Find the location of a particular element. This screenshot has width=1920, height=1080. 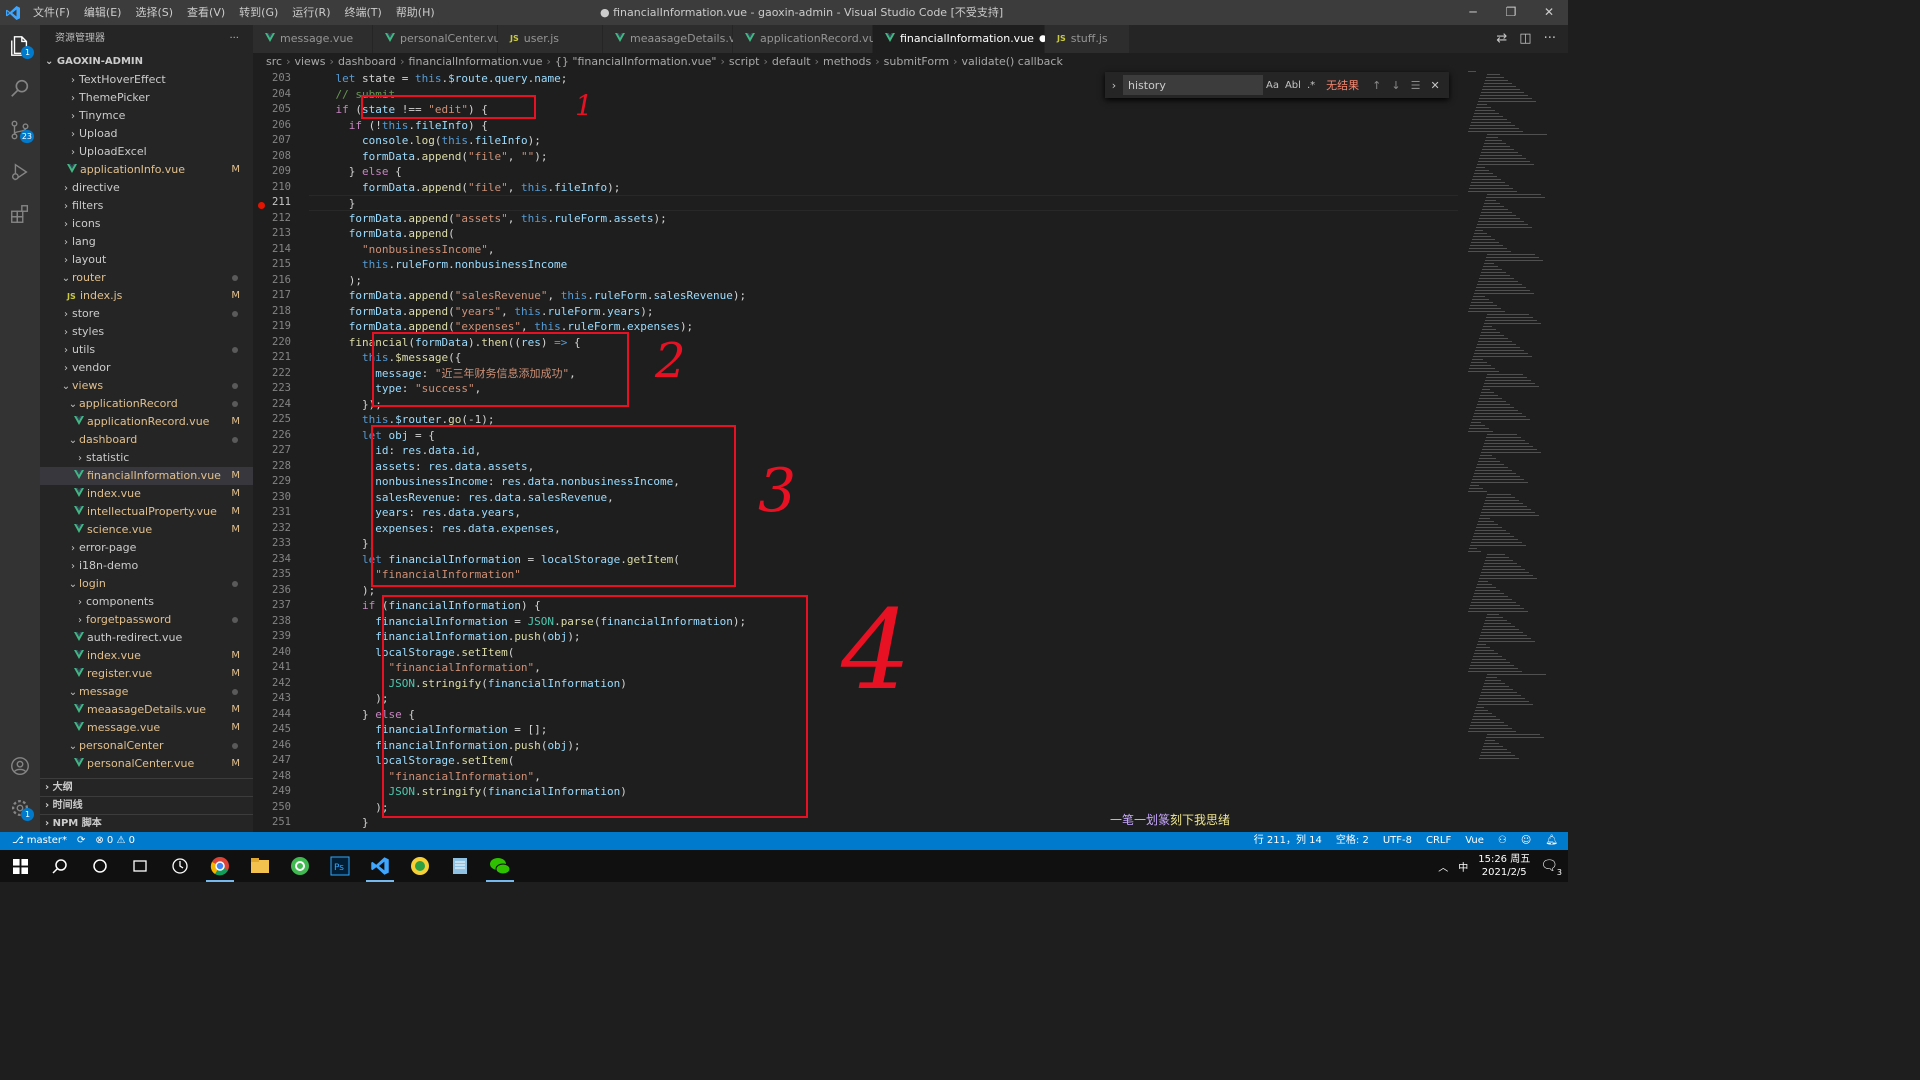

cortana-icon is located at coordinates (100, 866).